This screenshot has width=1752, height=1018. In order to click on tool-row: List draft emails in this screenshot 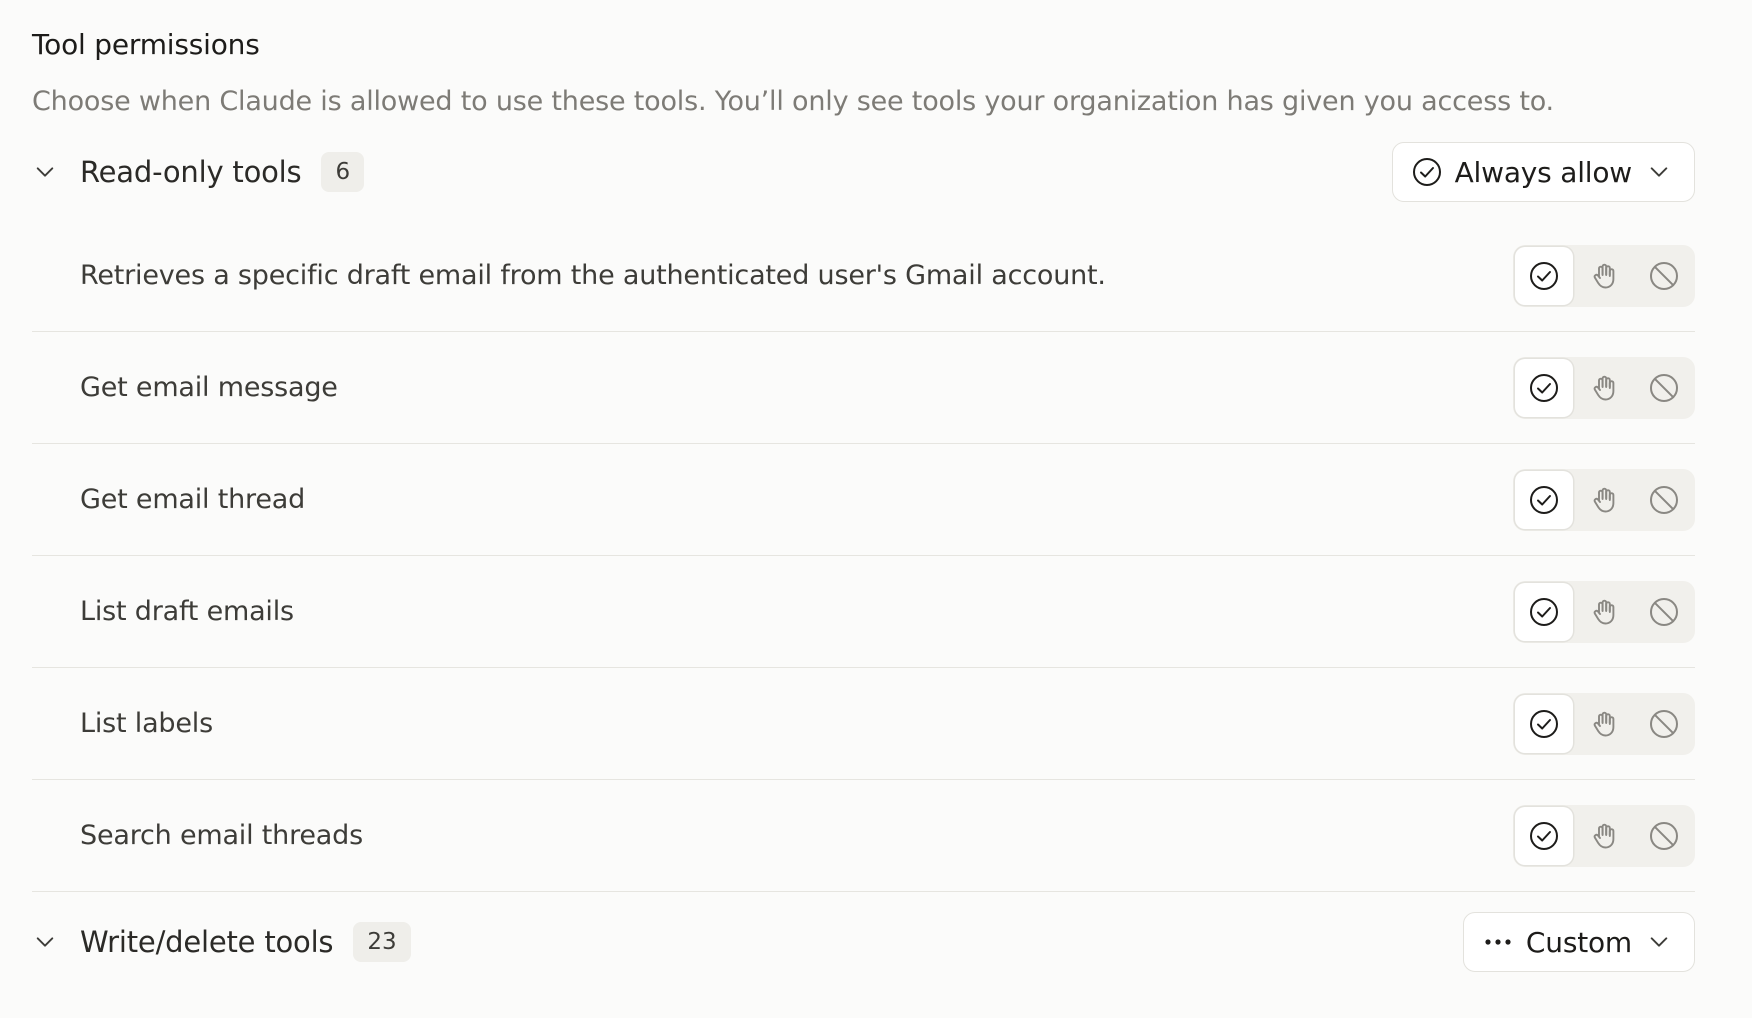, I will do `click(863, 612)`.